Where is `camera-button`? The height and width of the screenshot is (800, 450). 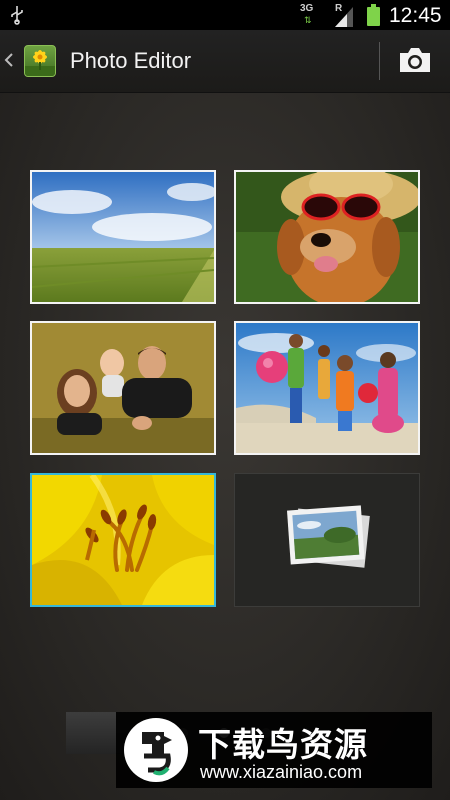 camera-button is located at coordinates (415, 61).